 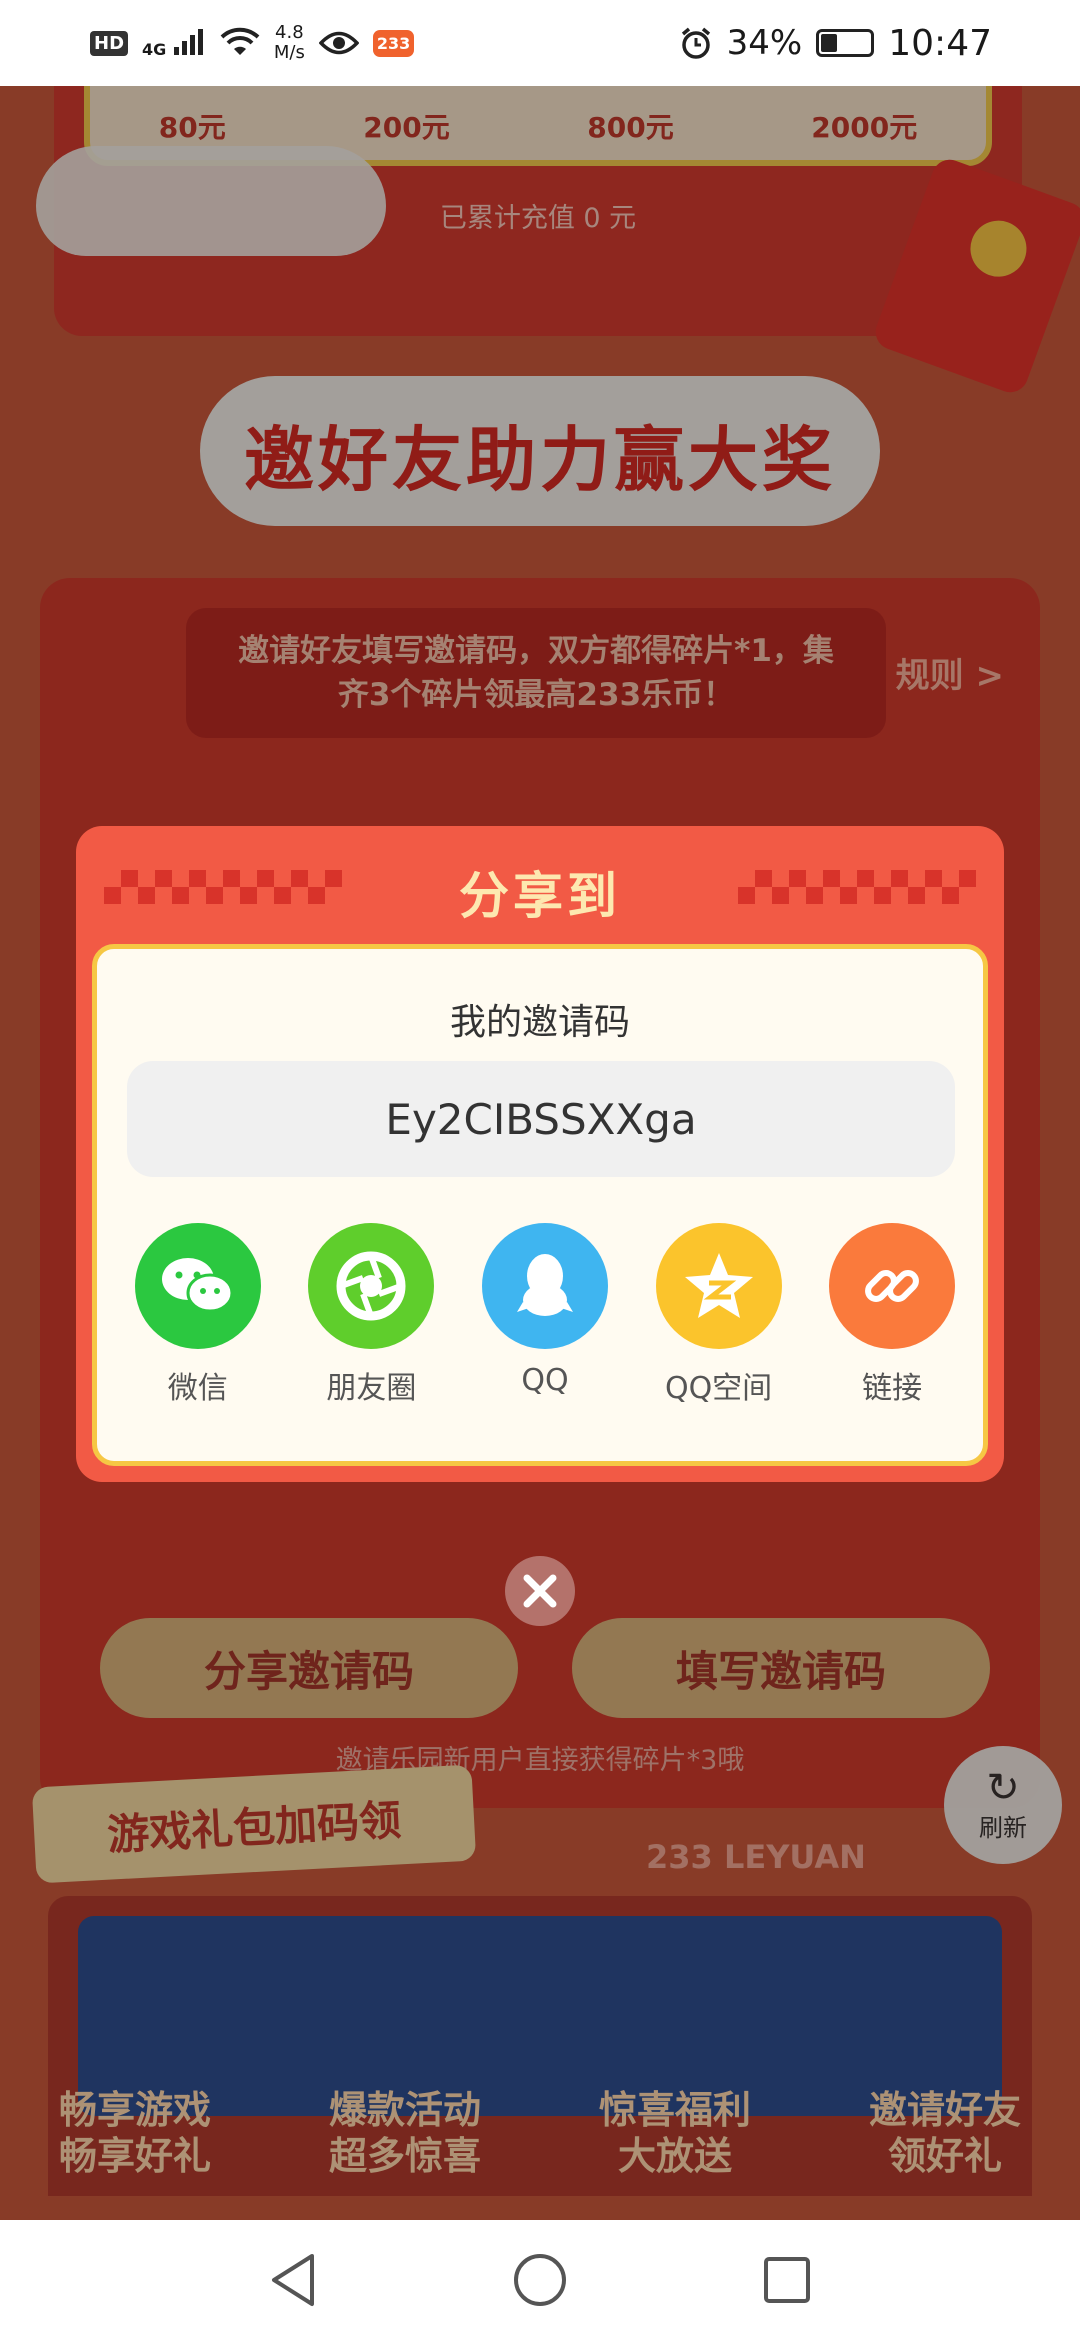 I want to click on invite-code-label: 我的邀请码, so click(x=539, y=1022).